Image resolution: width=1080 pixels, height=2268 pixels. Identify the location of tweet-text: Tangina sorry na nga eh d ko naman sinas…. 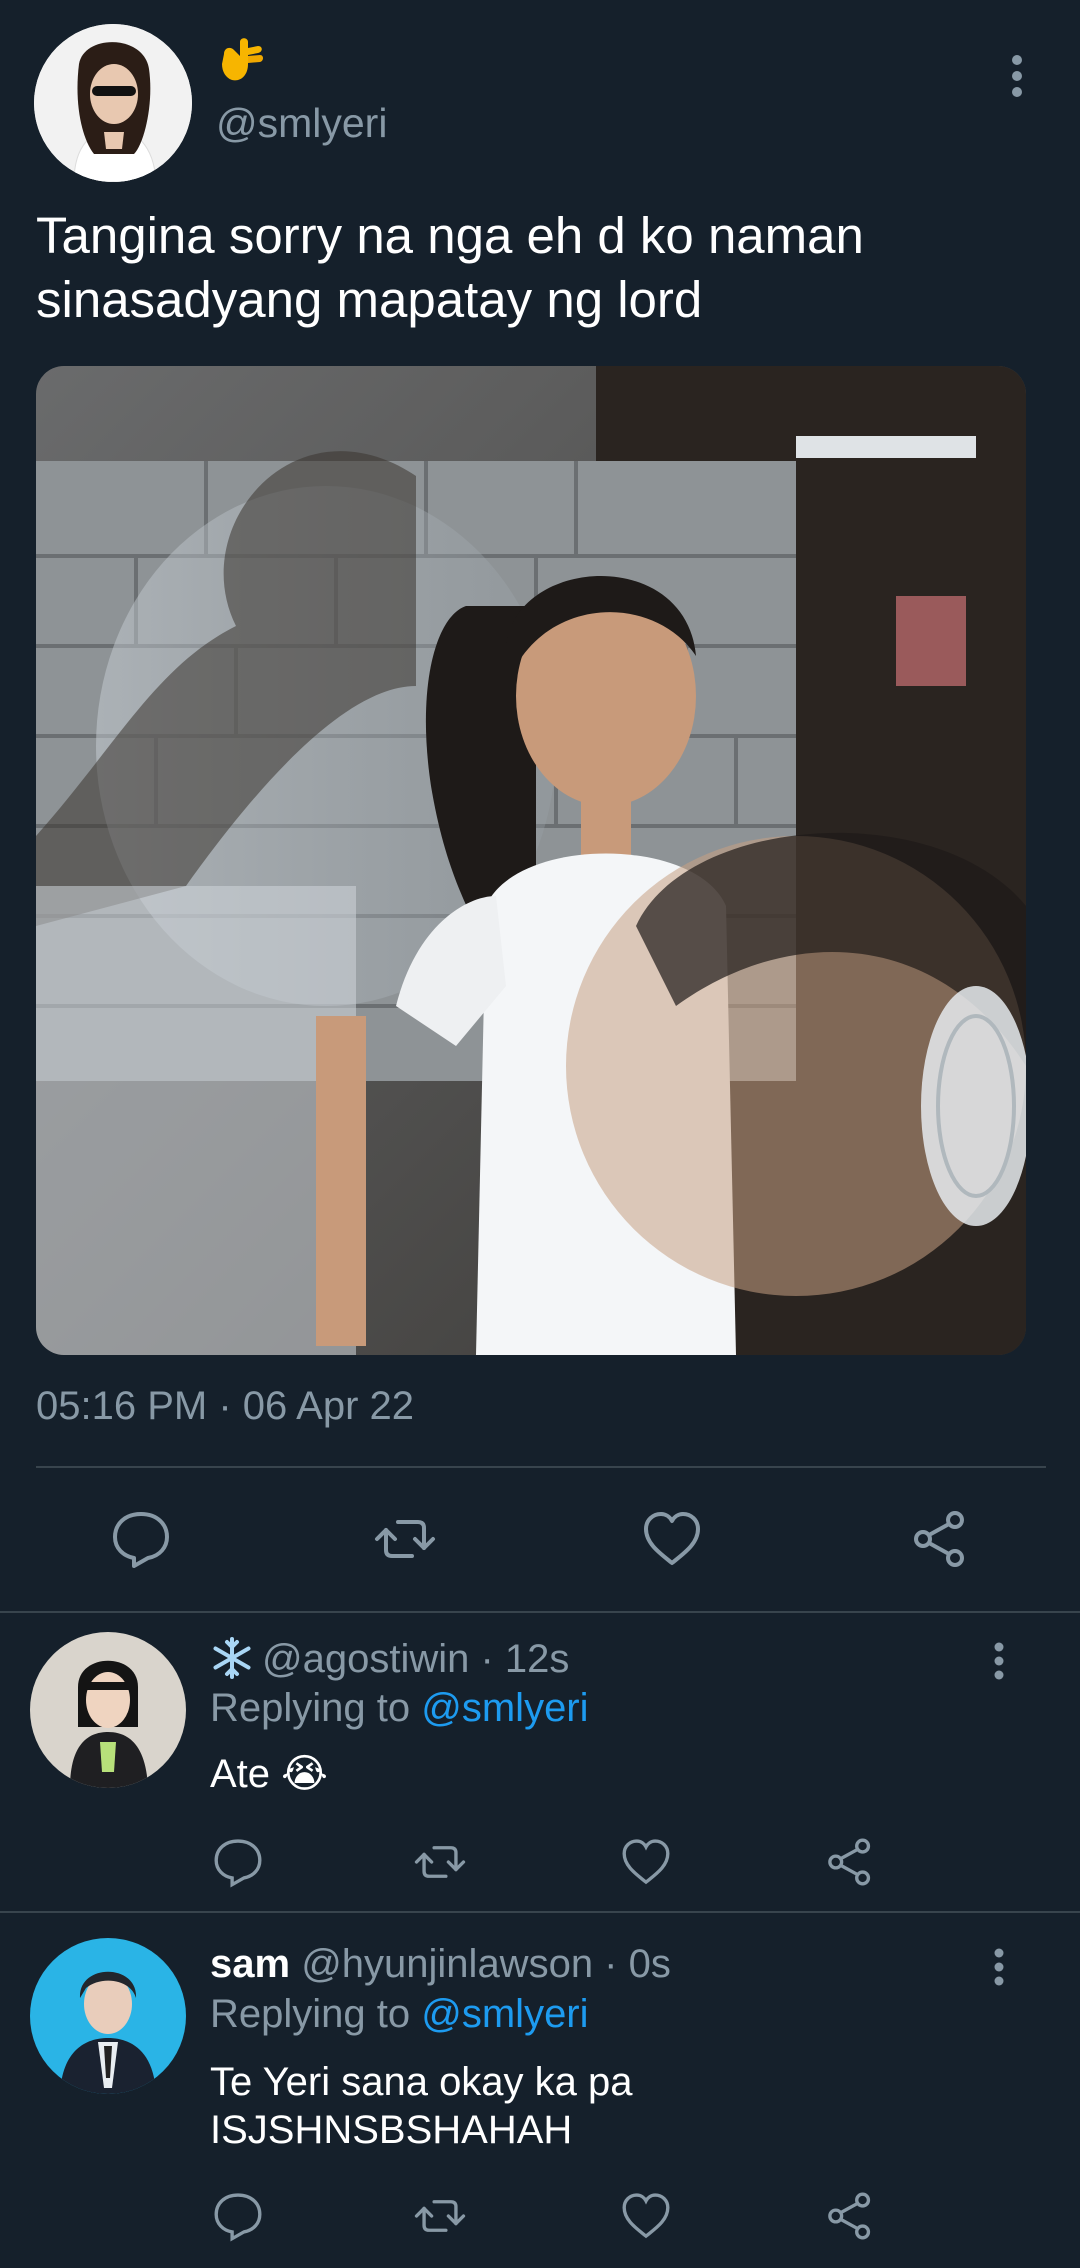
(536, 268).